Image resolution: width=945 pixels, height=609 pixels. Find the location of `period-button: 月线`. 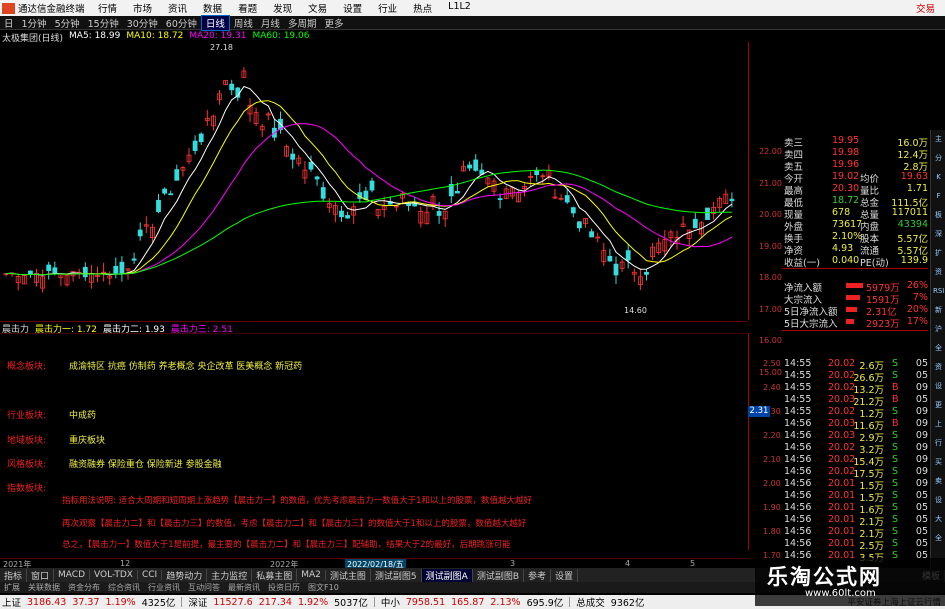

period-button: 月线 is located at coordinates (270, 23).